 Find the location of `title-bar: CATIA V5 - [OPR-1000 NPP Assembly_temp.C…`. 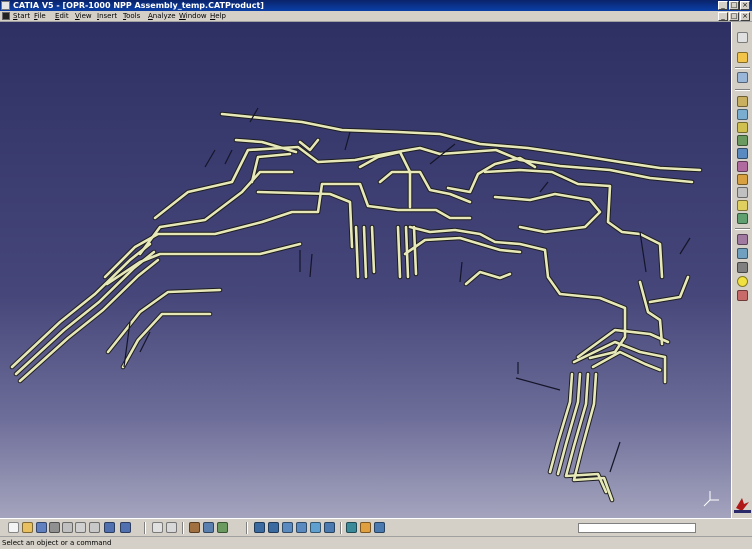

title-bar: CATIA V5 - [OPR-1000 NPP Assembly_temp.C… is located at coordinates (376, 5).